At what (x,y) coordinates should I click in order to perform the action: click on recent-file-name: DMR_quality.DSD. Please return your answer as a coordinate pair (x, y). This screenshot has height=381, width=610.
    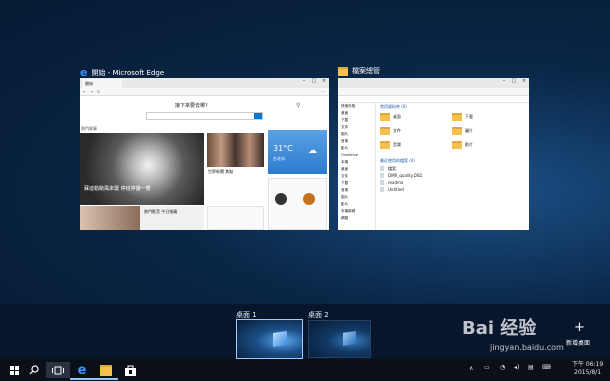
    Looking at the image, I should click on (405, 175).